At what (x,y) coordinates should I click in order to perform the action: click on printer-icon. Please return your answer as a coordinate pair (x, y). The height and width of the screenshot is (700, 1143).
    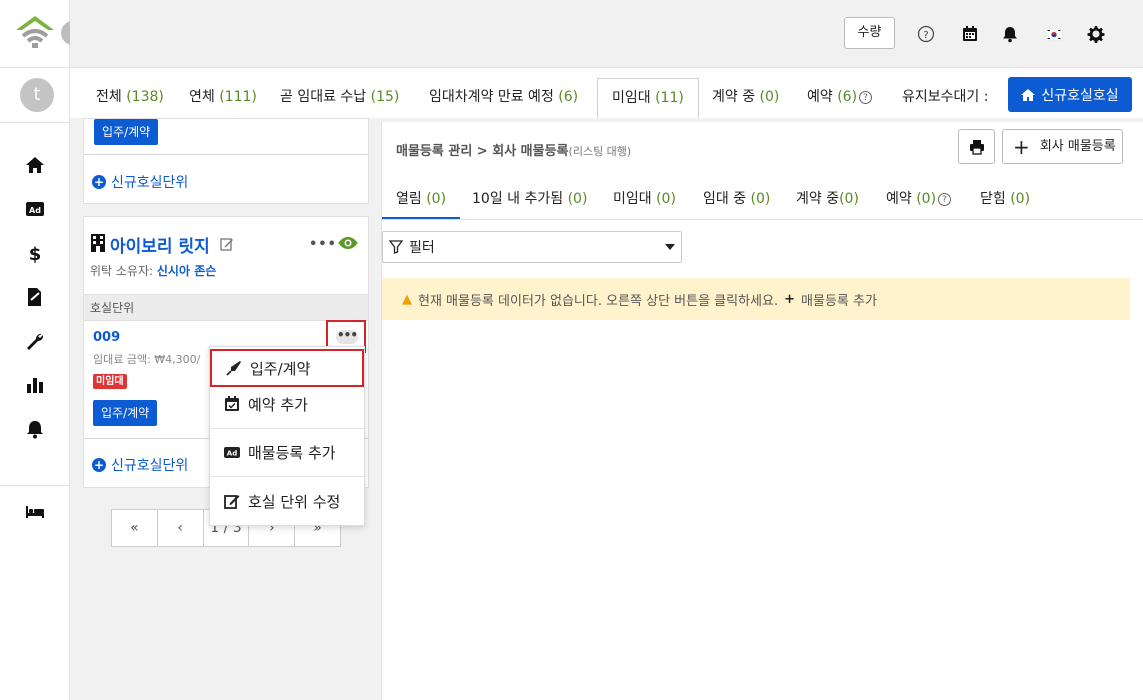
    Looking at the image, I should click on (976, 147).